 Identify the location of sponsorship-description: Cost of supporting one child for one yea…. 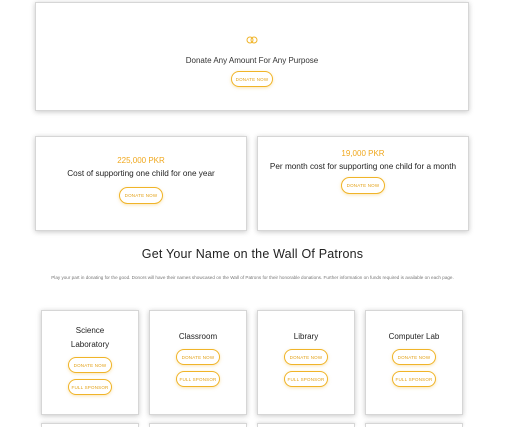
(141, 173).